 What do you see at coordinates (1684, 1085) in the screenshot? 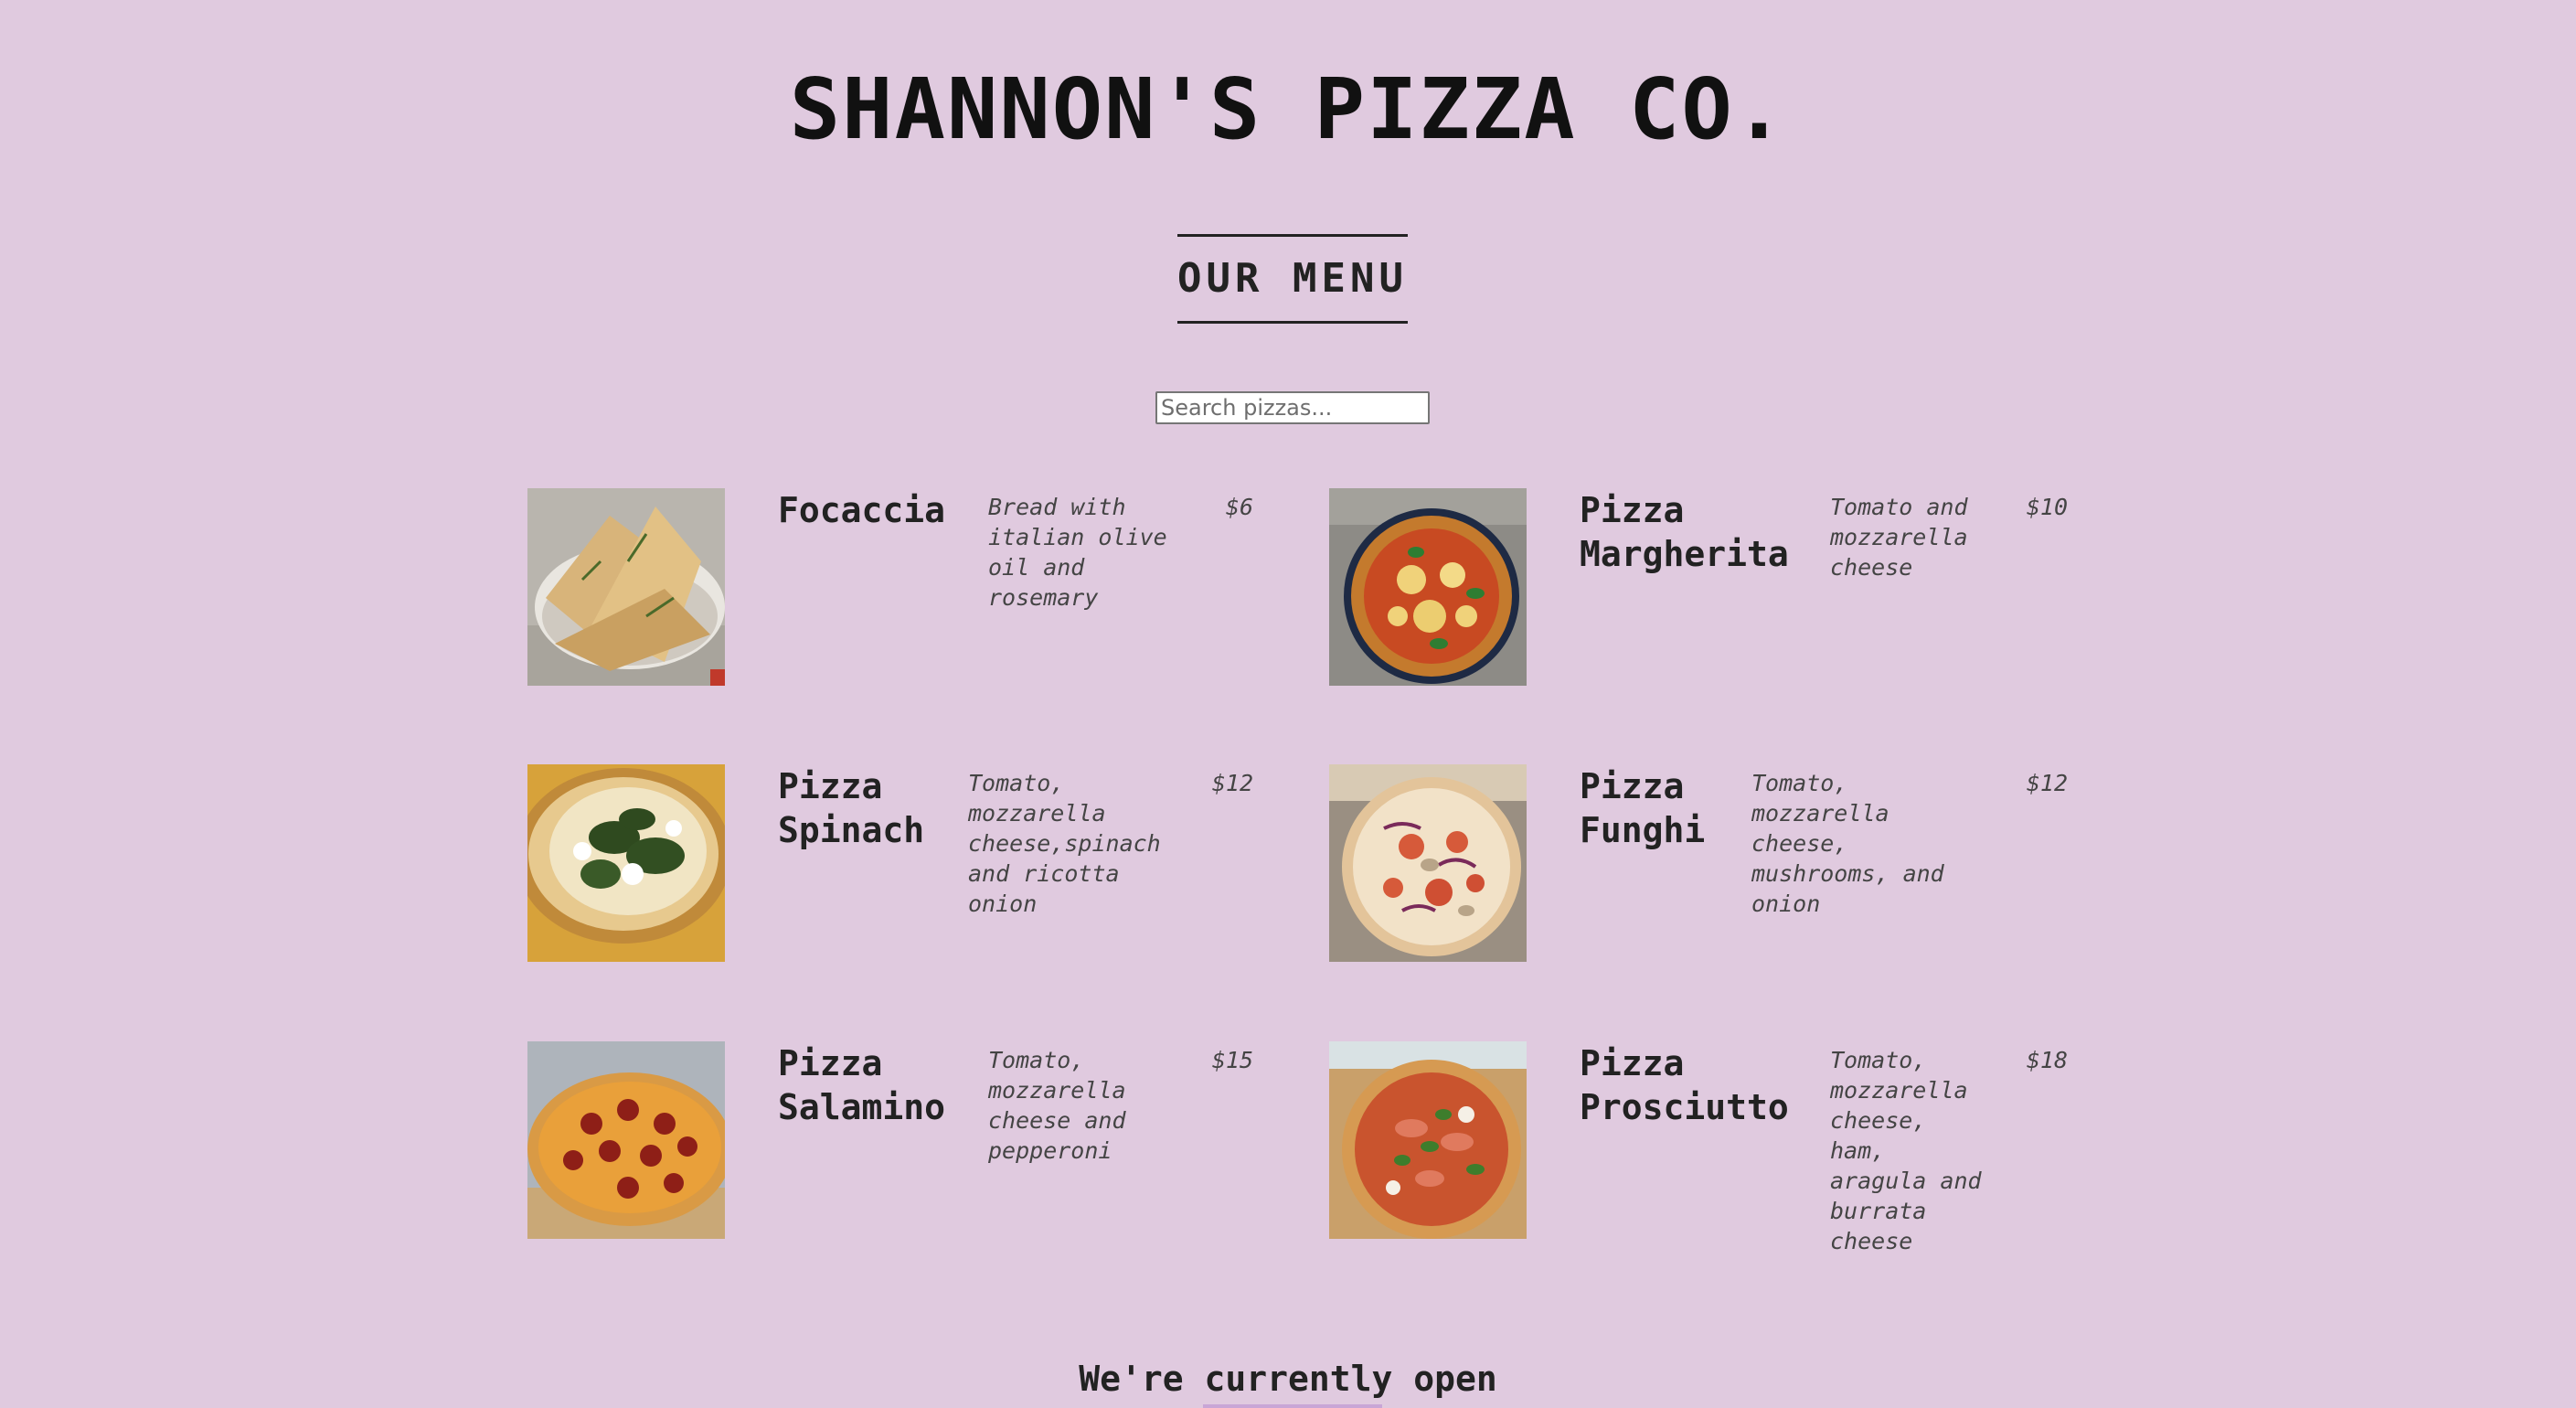
I see `item-name: Pizza Prosciutto` at bounding box center [1684, 1085].